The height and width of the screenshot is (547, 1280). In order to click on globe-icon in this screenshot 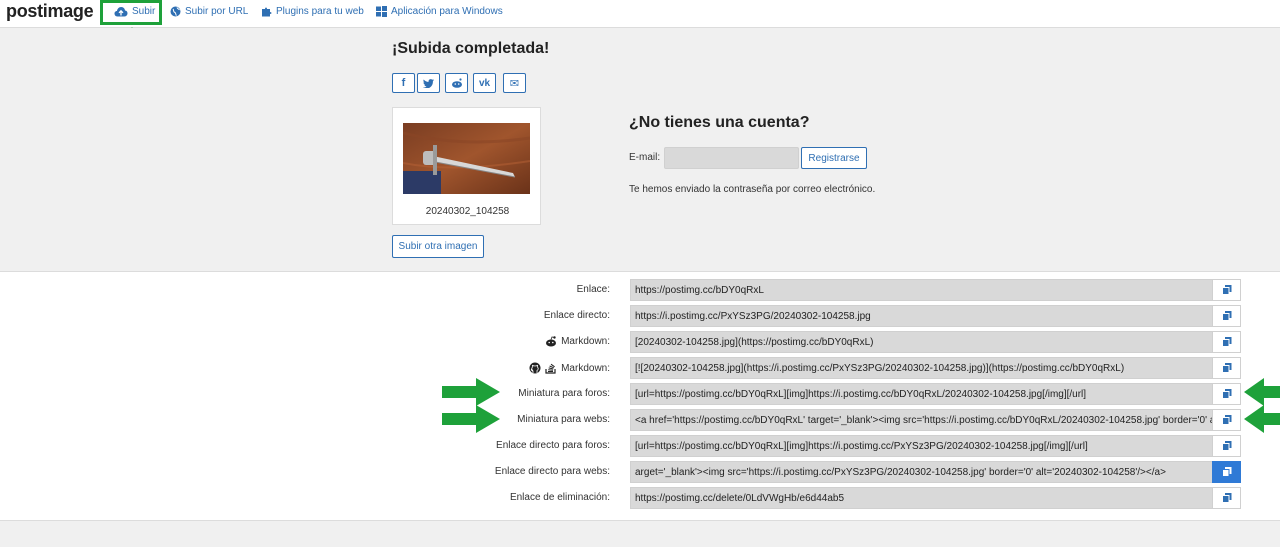, I will do `click(175, 11)`.